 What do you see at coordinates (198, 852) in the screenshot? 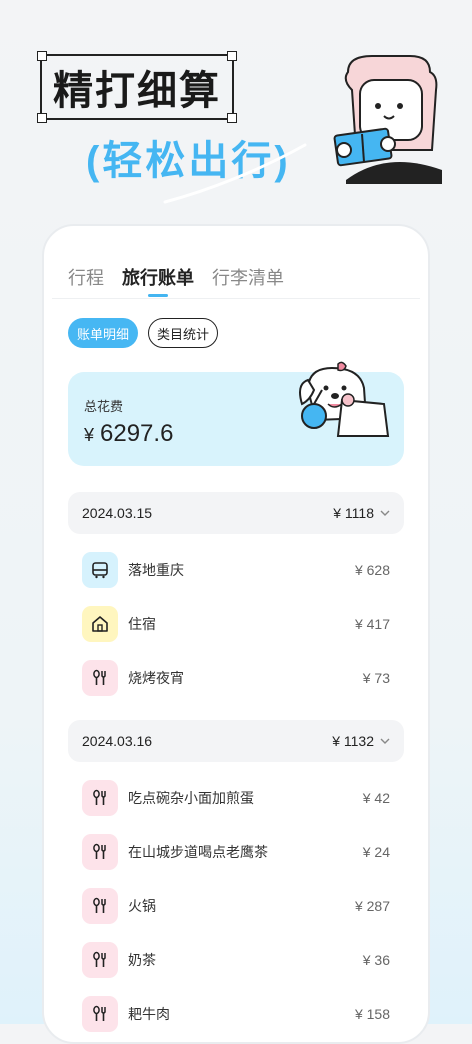
I see `expense-name: 在山城步道喝点老鹰茶` at bounding box center [198, 852].